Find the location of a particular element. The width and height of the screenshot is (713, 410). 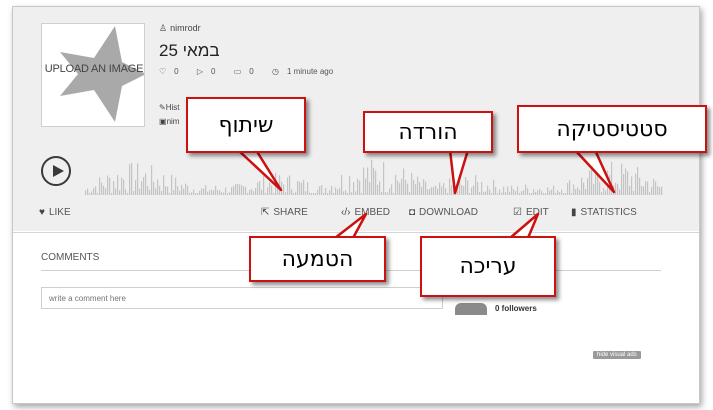

callout-pointers is located at coordinates (426, 194).